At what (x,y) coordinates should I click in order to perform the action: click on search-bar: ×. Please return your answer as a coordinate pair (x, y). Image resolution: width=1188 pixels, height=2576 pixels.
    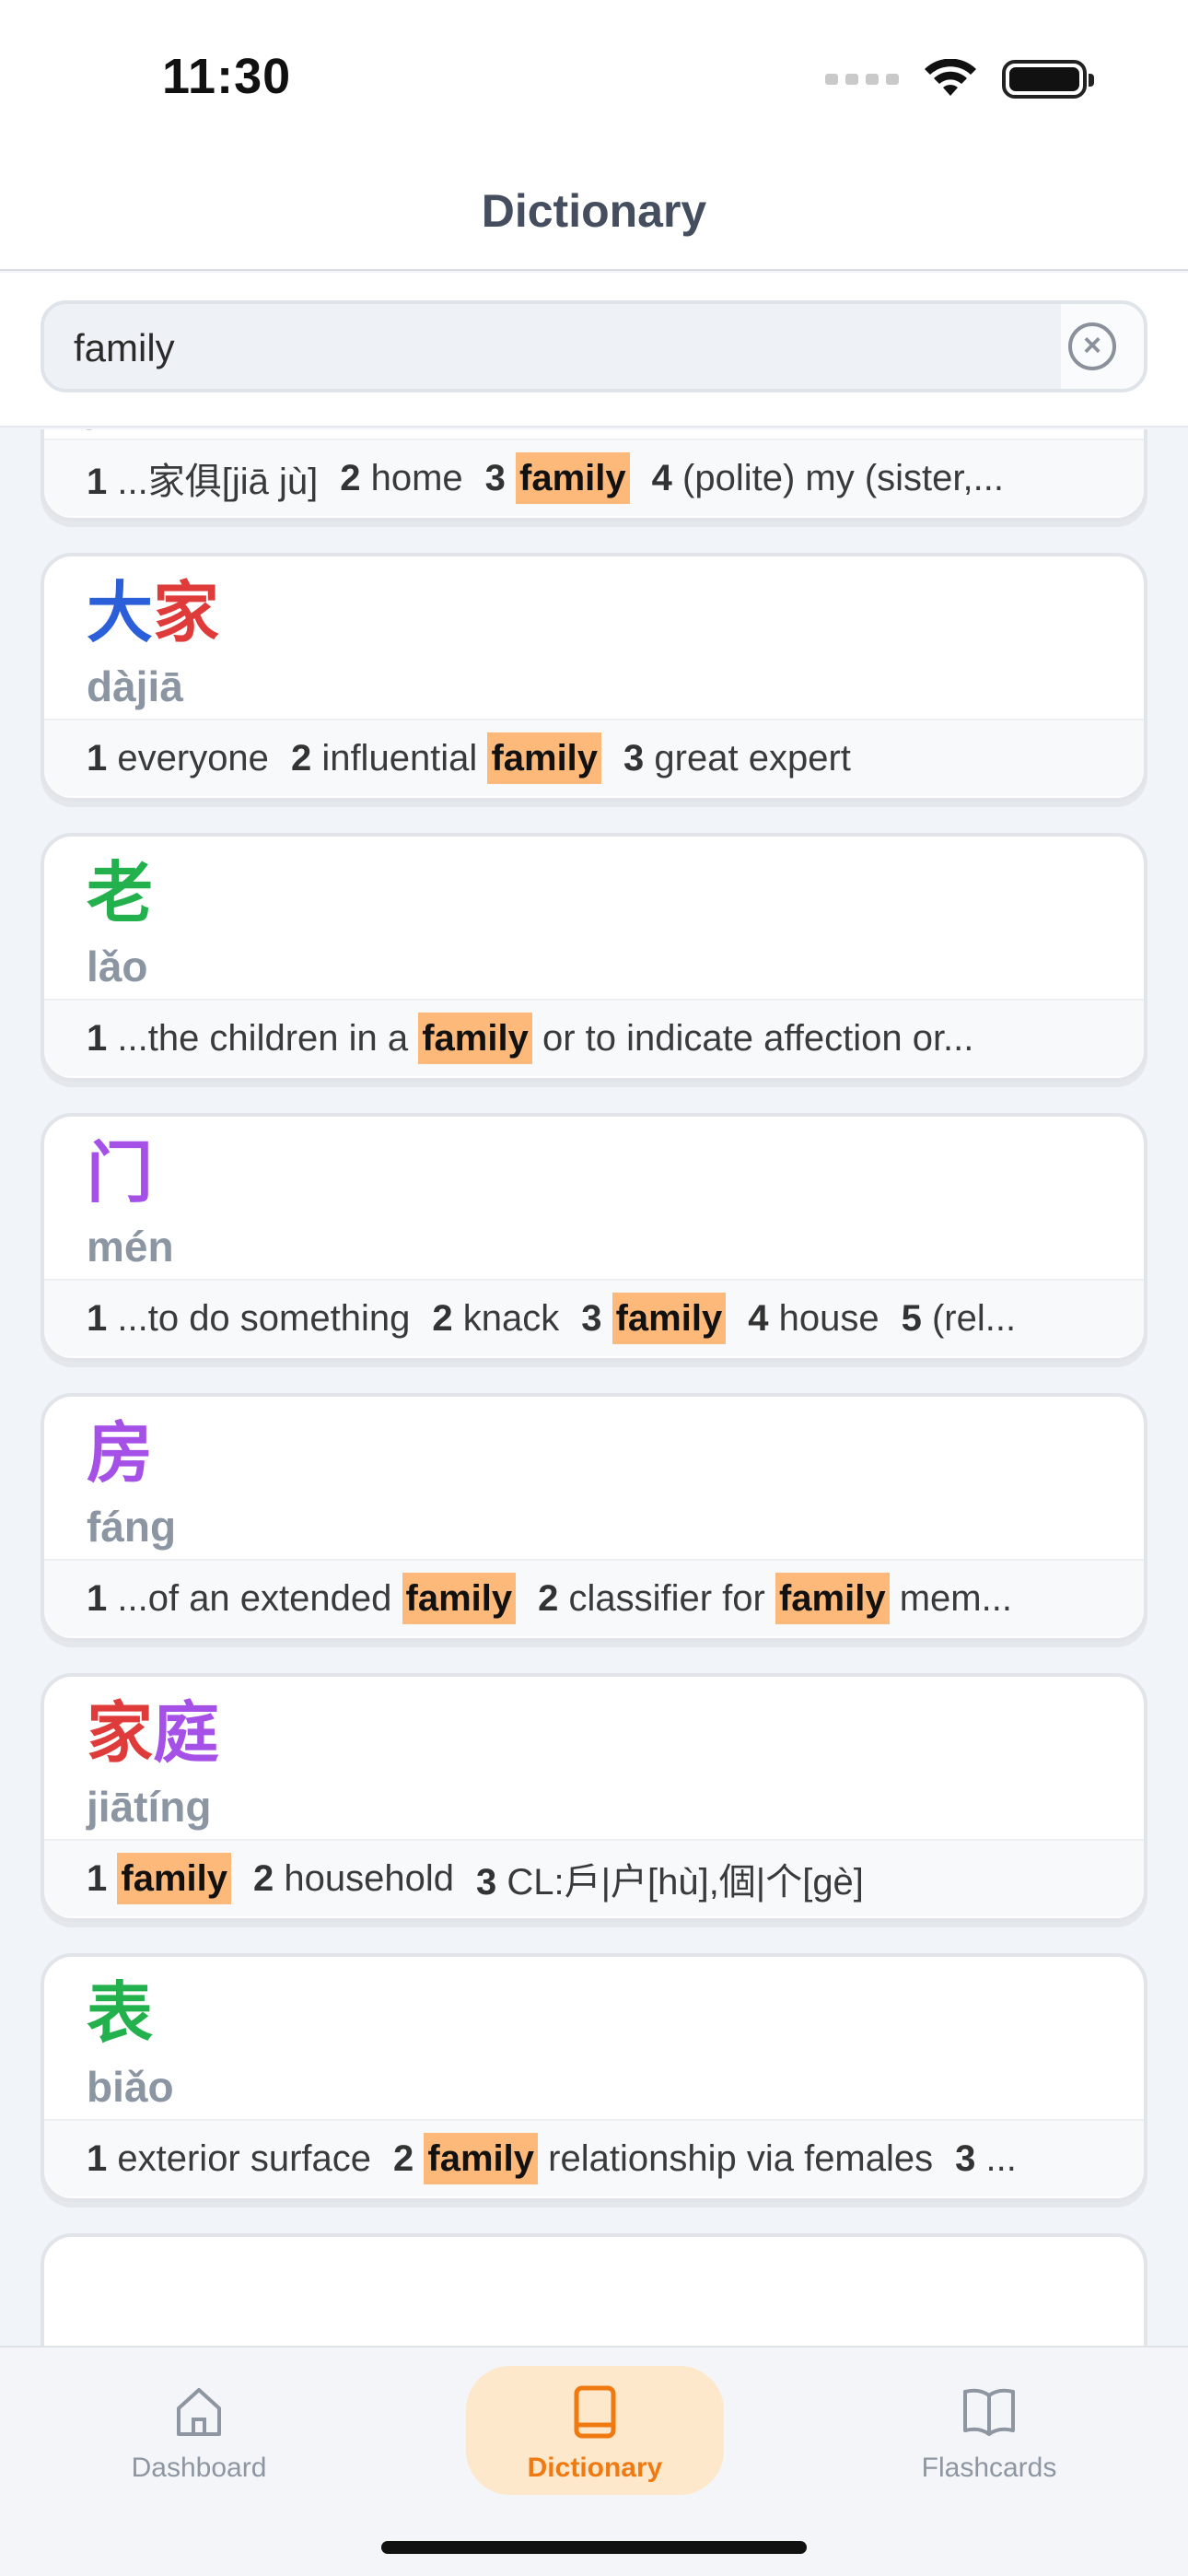
    Looking at the image, I should click on (594, 350).